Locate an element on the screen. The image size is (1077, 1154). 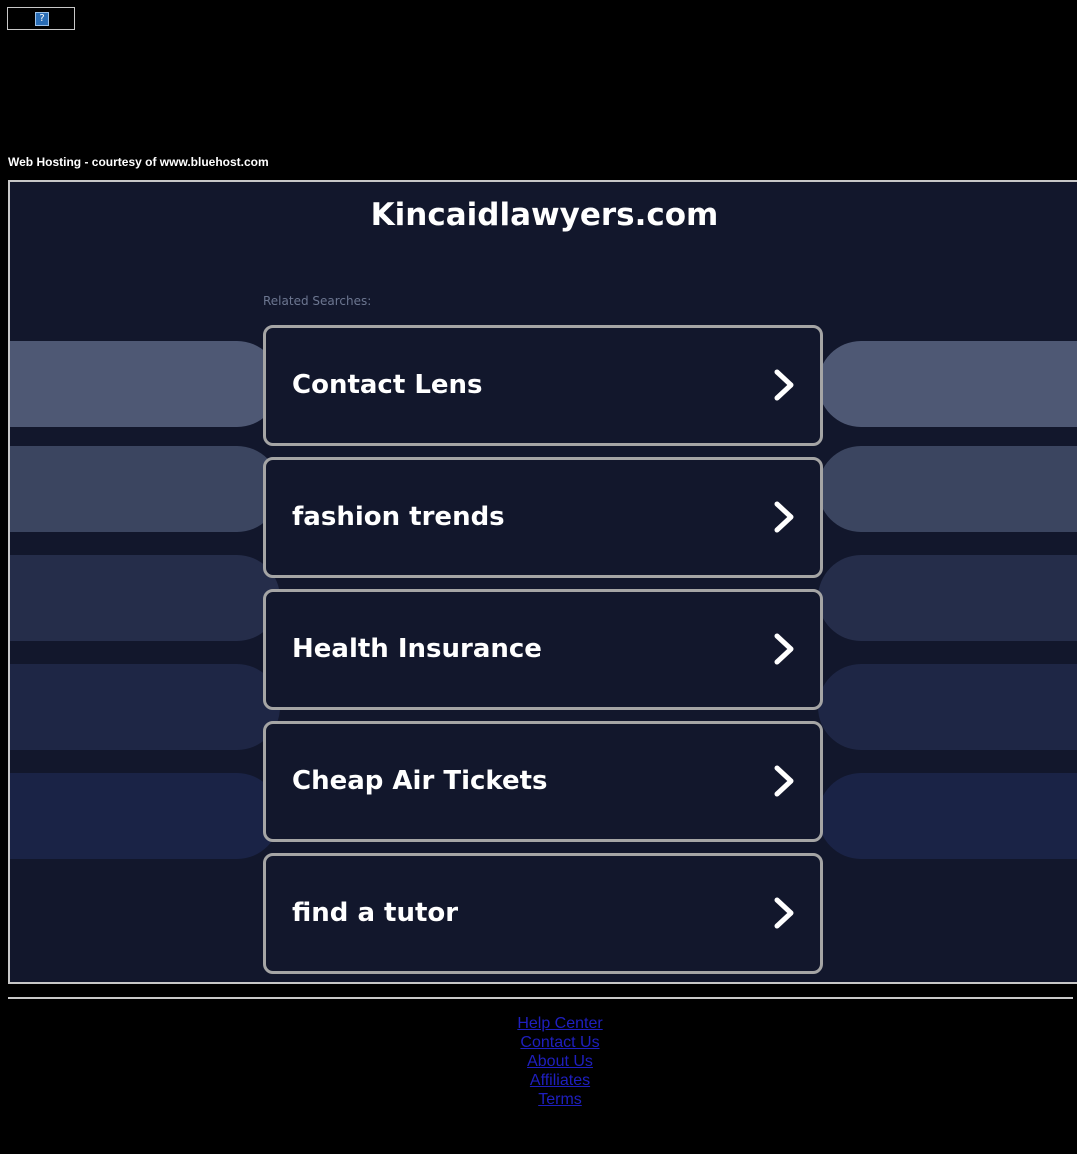
search-button-cheap-air-tickets: Cheap Air Tickets is located at coordinates (543, 781).